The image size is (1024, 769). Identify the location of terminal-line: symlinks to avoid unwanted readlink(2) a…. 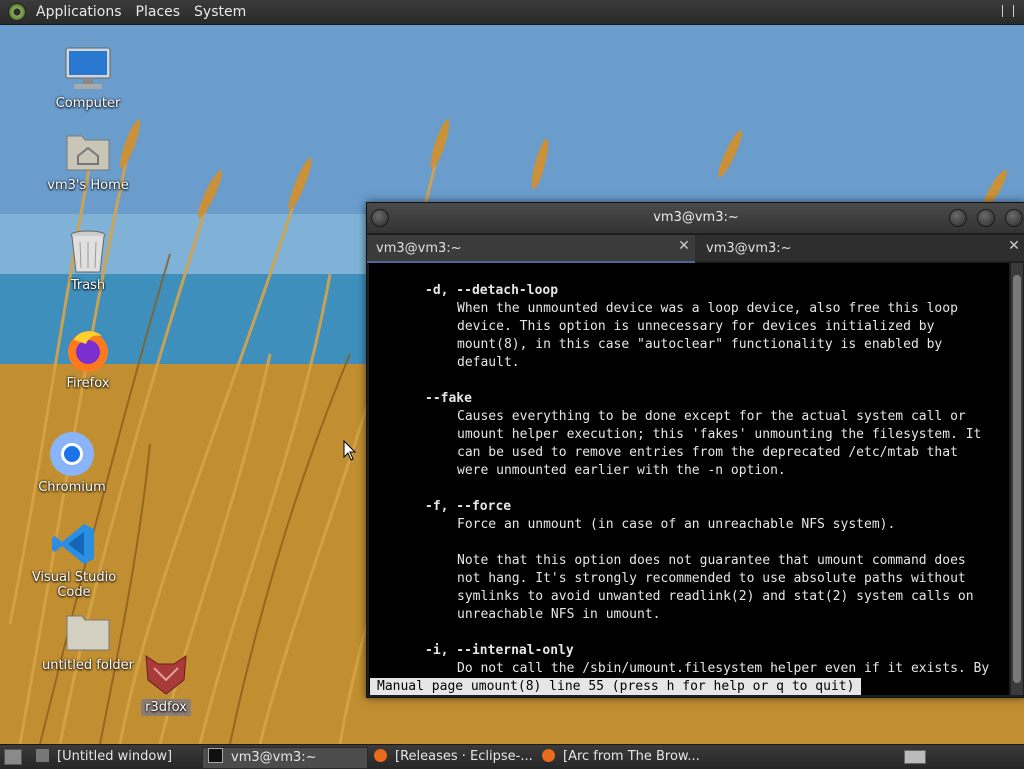
(715, 596).